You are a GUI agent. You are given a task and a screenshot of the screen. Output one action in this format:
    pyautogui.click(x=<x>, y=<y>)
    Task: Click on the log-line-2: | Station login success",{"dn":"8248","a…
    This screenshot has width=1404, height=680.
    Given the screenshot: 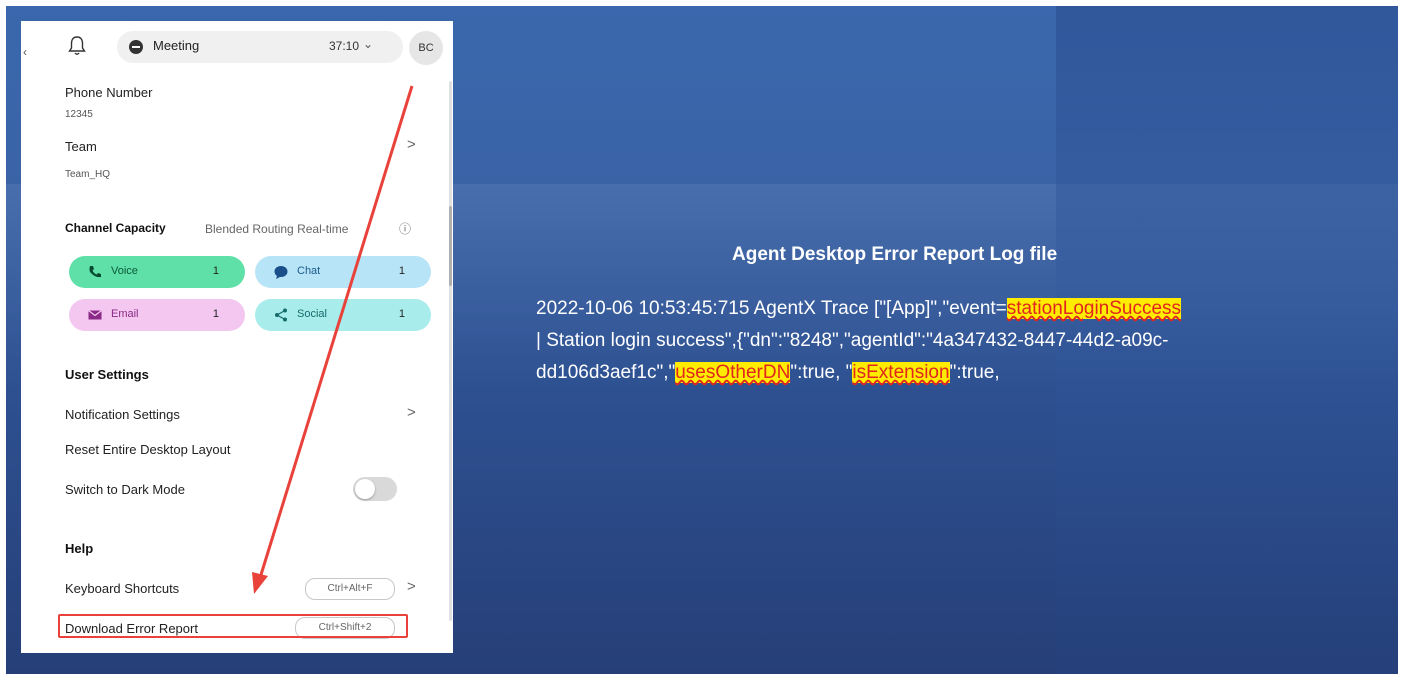 What is the action you would take?
    pyautogui.click(x=852, y=341)
    